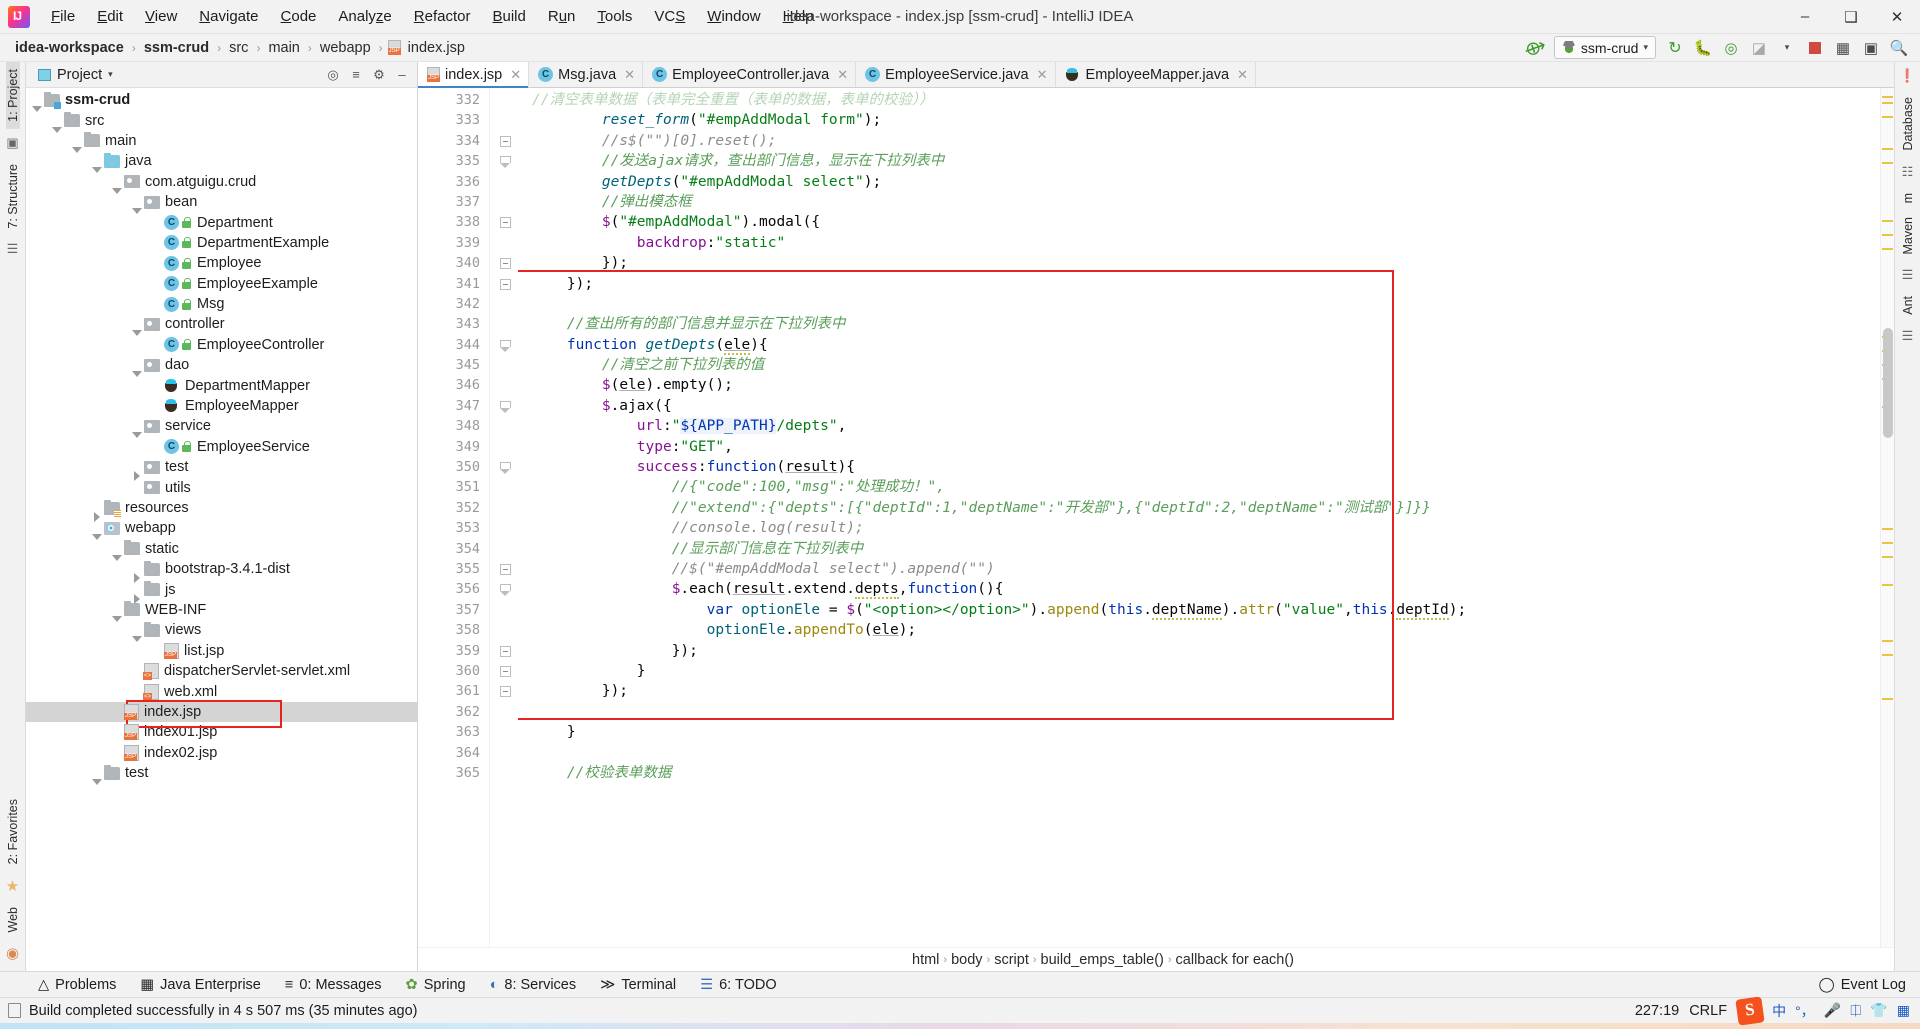  Describe the element at coordinates (669, 16) in the screenshot. I see `menu-vcs: VCS` at that location.